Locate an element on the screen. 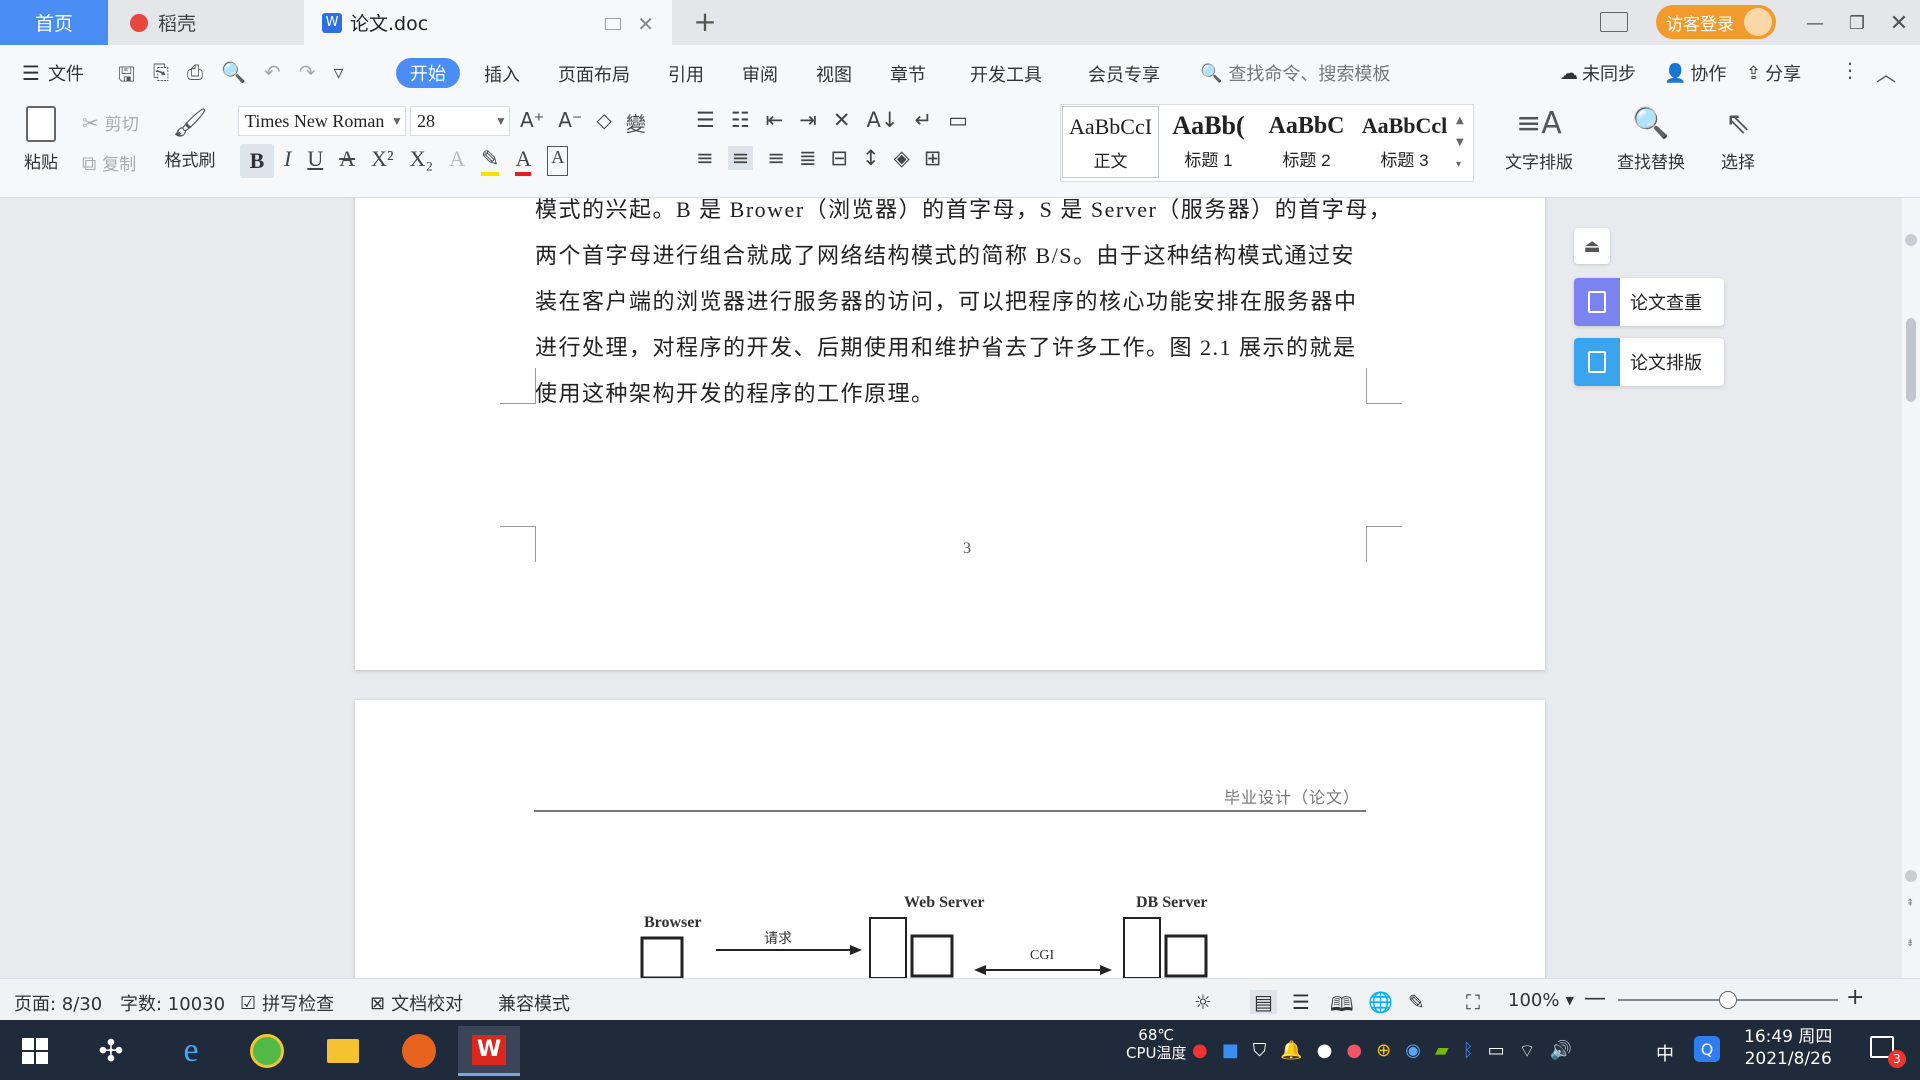  line-spacing-icon: ↕ is located at coordinates (871, 158).